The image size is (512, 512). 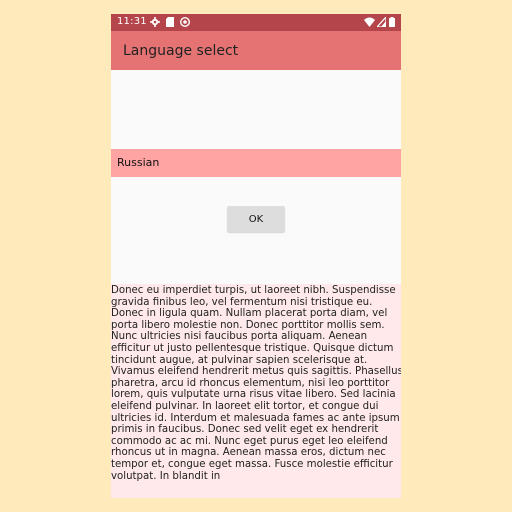 I want to click on signal-icon, so click(x=381, y=22).